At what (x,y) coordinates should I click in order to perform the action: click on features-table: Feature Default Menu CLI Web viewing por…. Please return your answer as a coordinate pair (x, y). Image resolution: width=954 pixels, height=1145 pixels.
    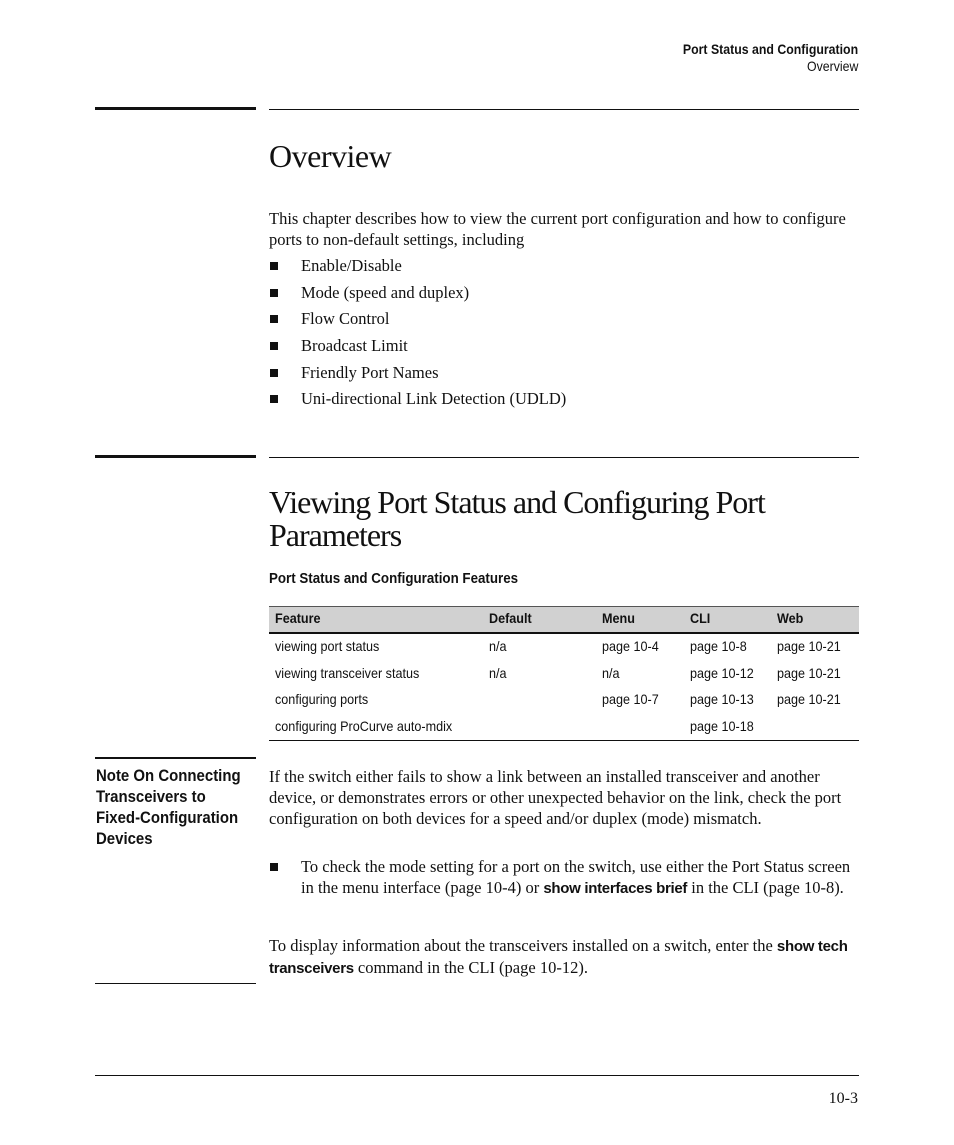
    Looking at the image, I should click on (564, 673).